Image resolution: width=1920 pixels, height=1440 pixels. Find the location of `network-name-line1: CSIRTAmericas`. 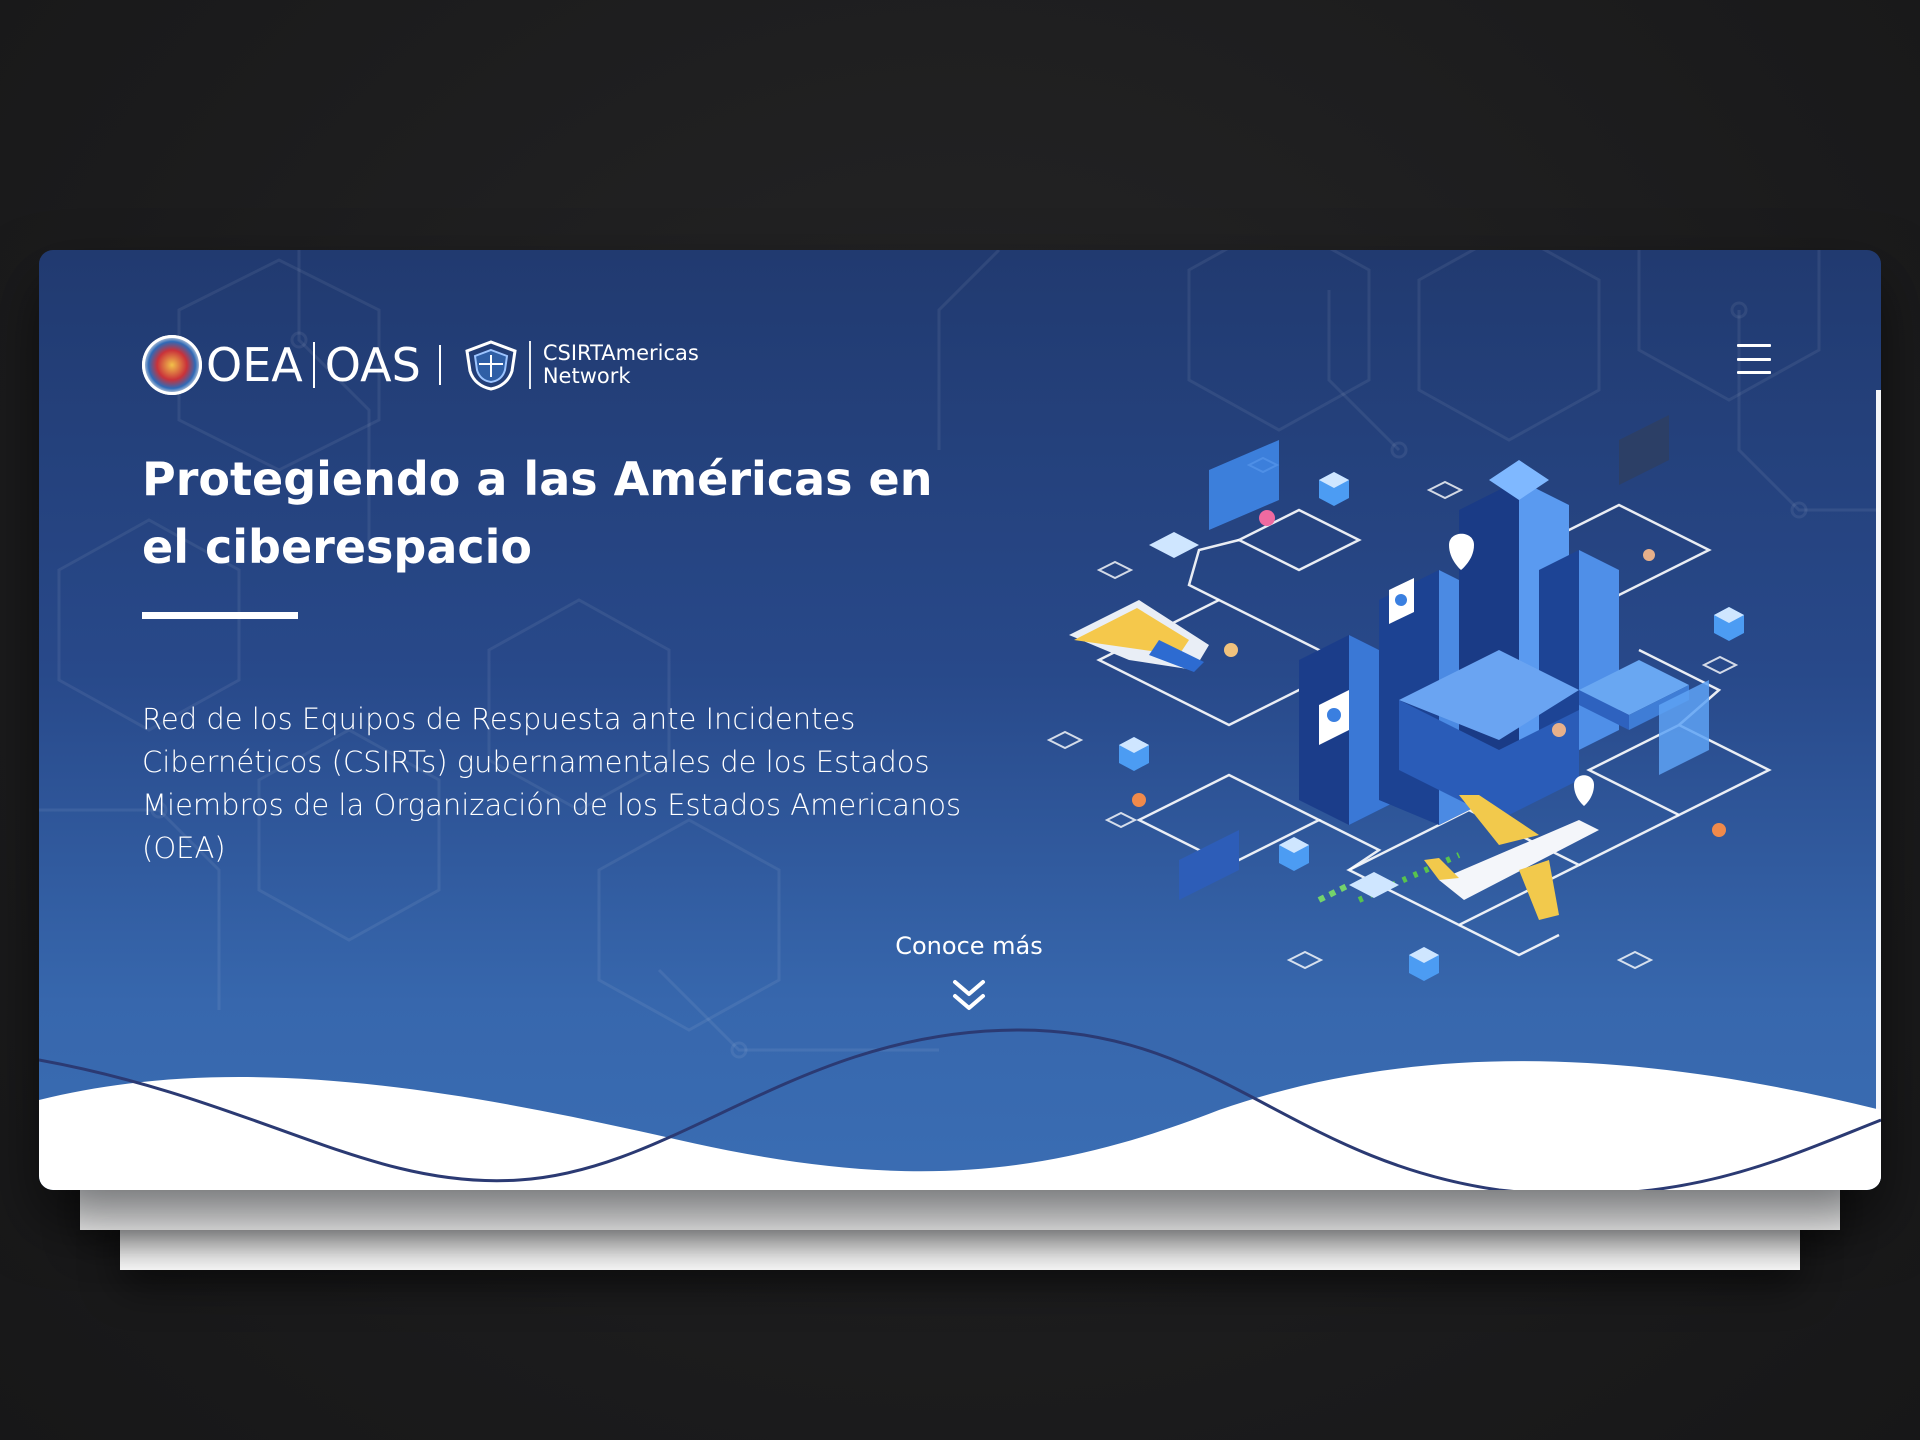

network-name-line1: CSIRTAmericas is located at coordinates (620, 353).